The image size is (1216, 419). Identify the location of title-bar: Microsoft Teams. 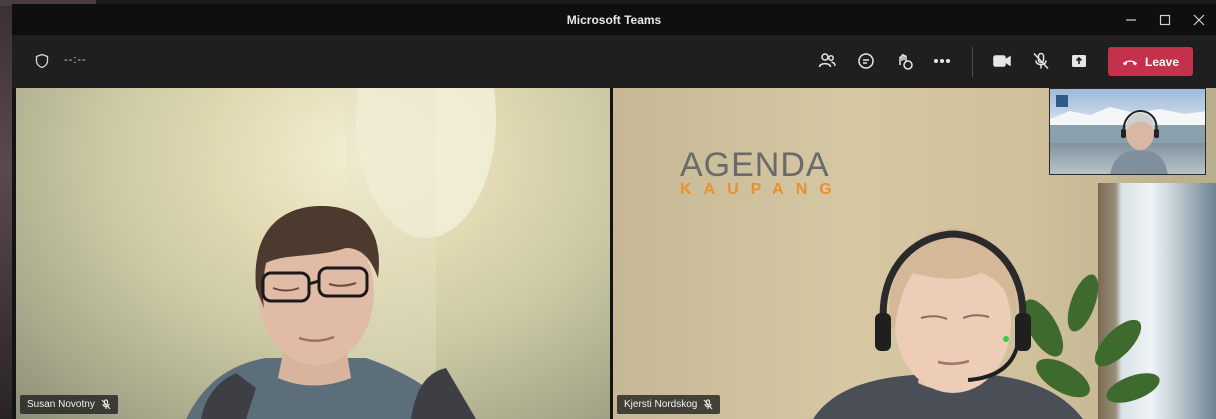
(614, 19).